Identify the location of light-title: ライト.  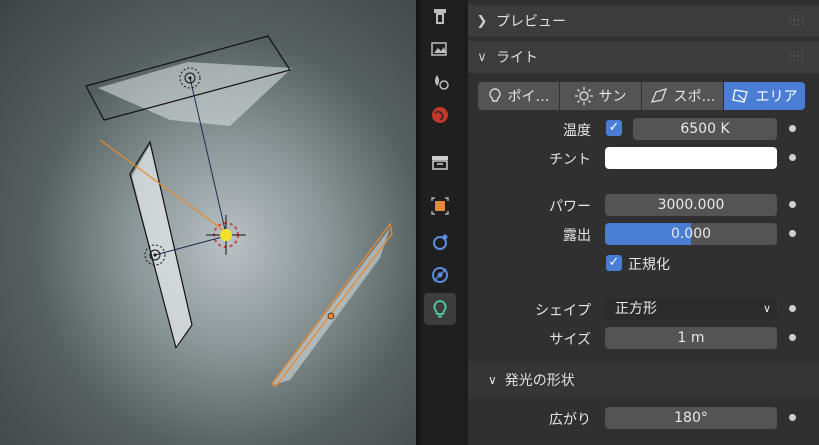
(517, 58).